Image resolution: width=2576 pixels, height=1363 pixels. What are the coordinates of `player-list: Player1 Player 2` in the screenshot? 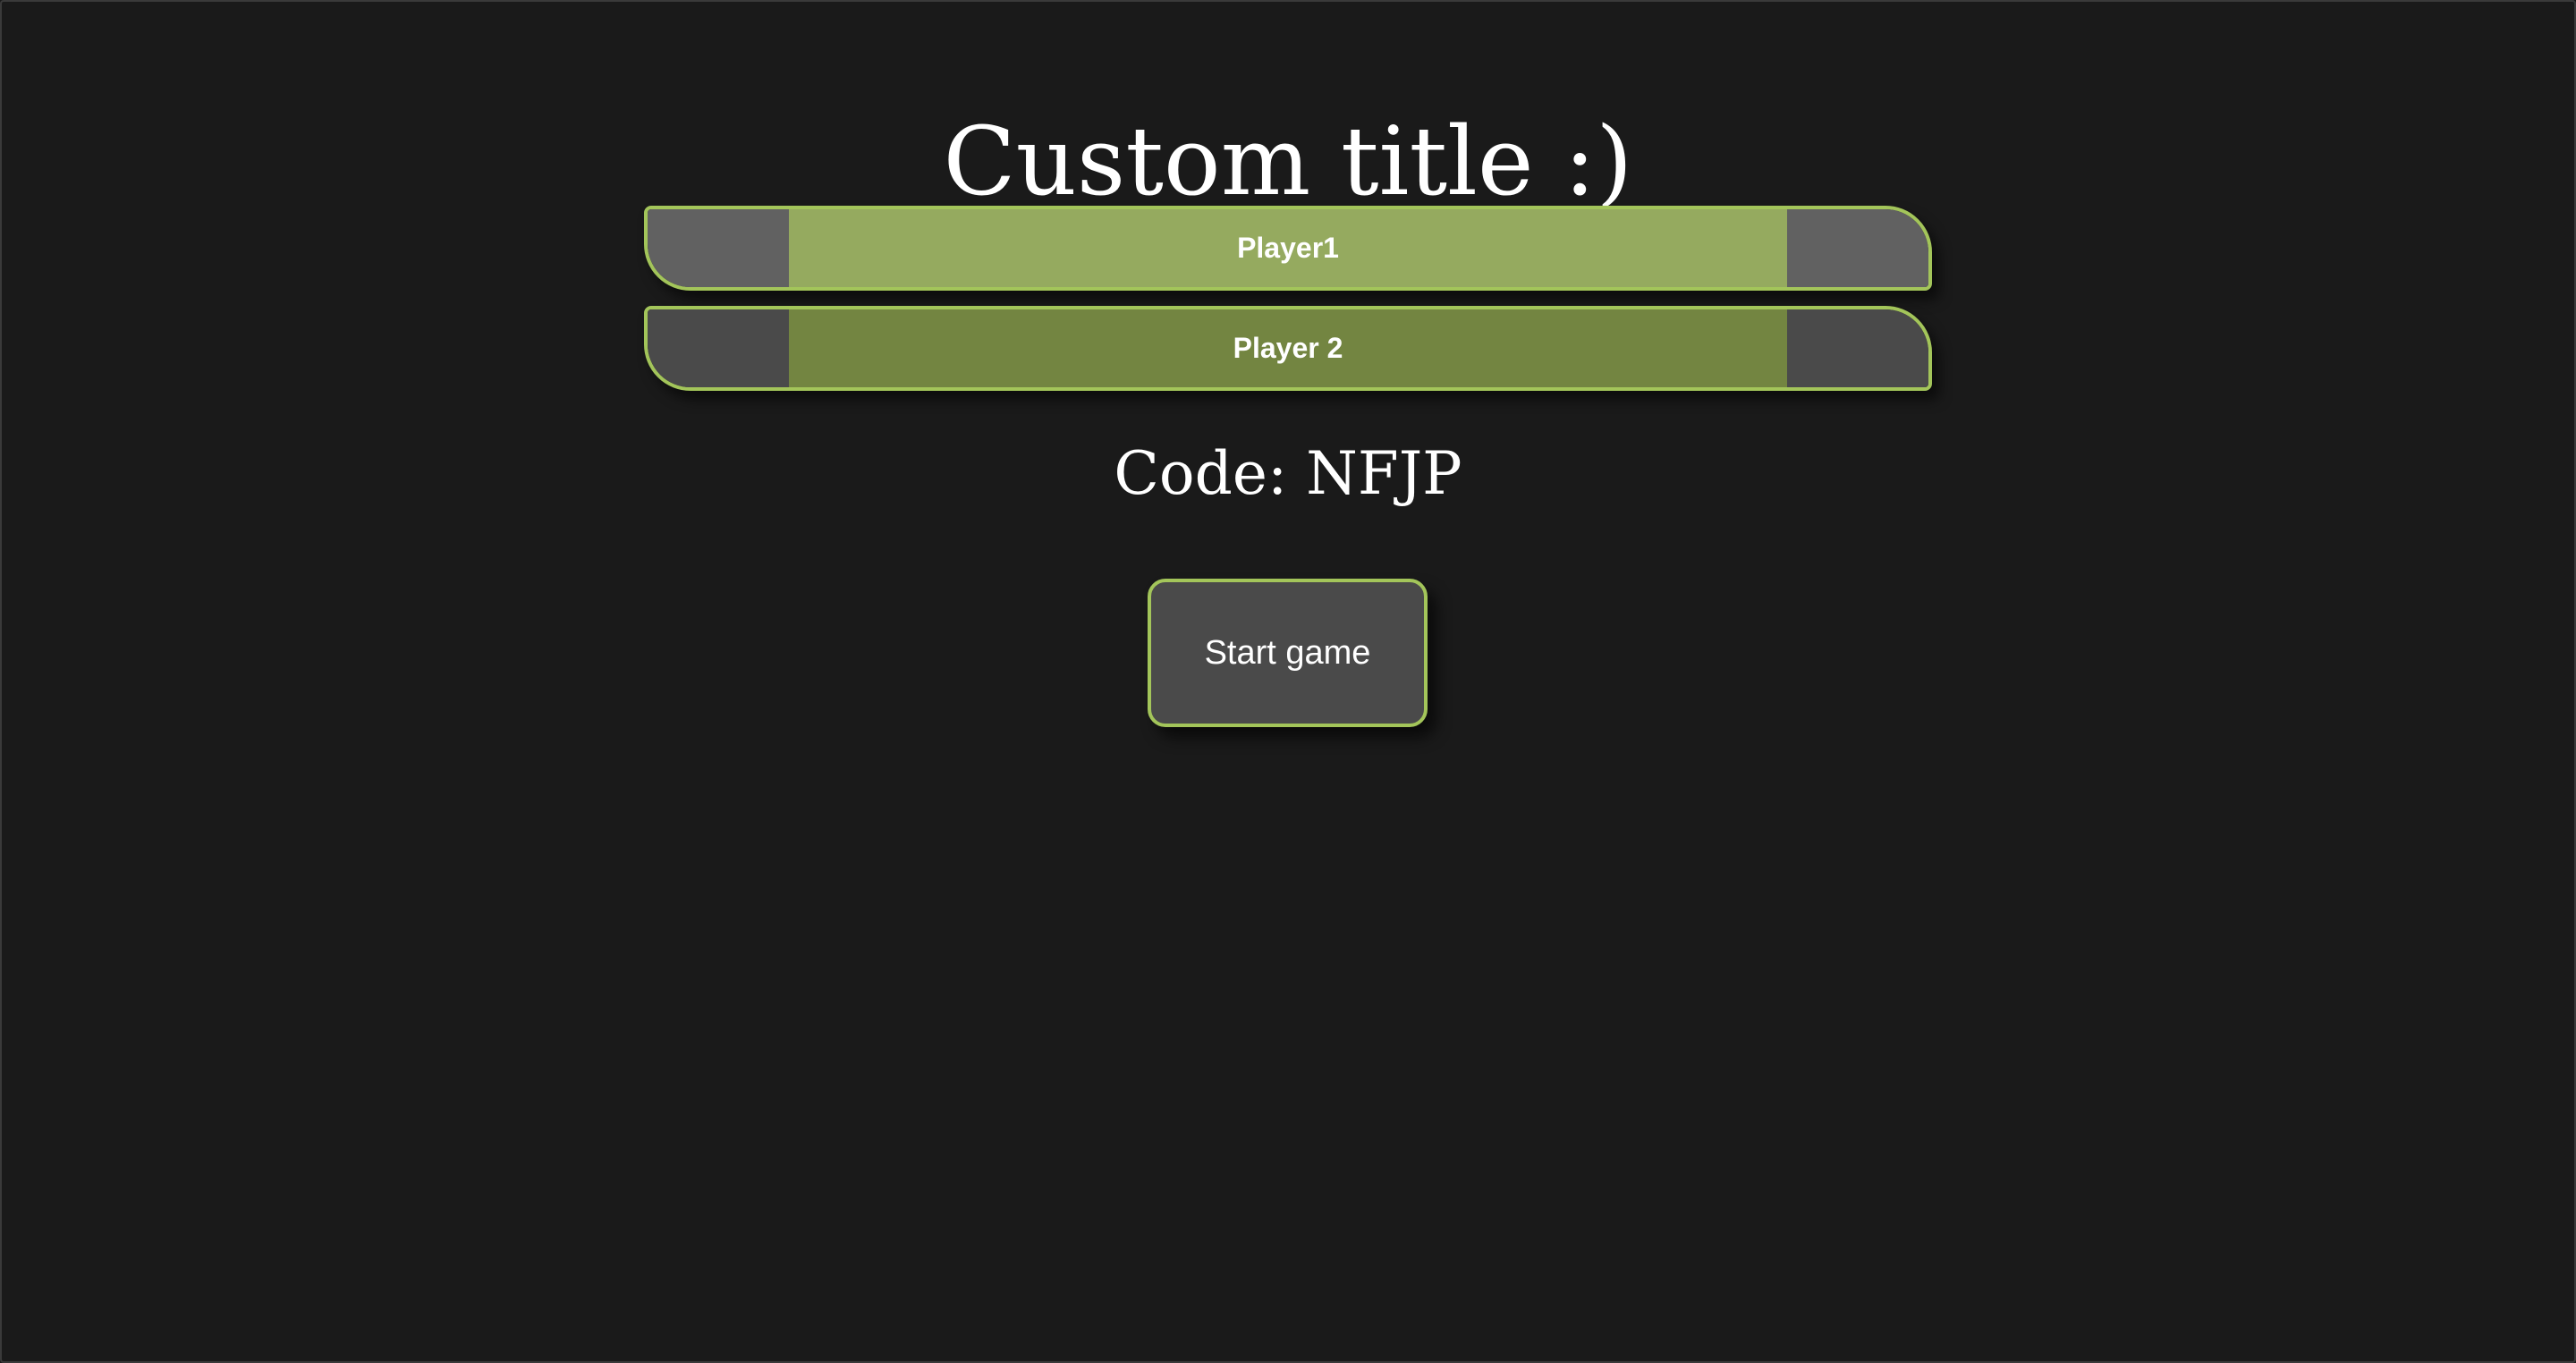 It's located at (1288, 306).